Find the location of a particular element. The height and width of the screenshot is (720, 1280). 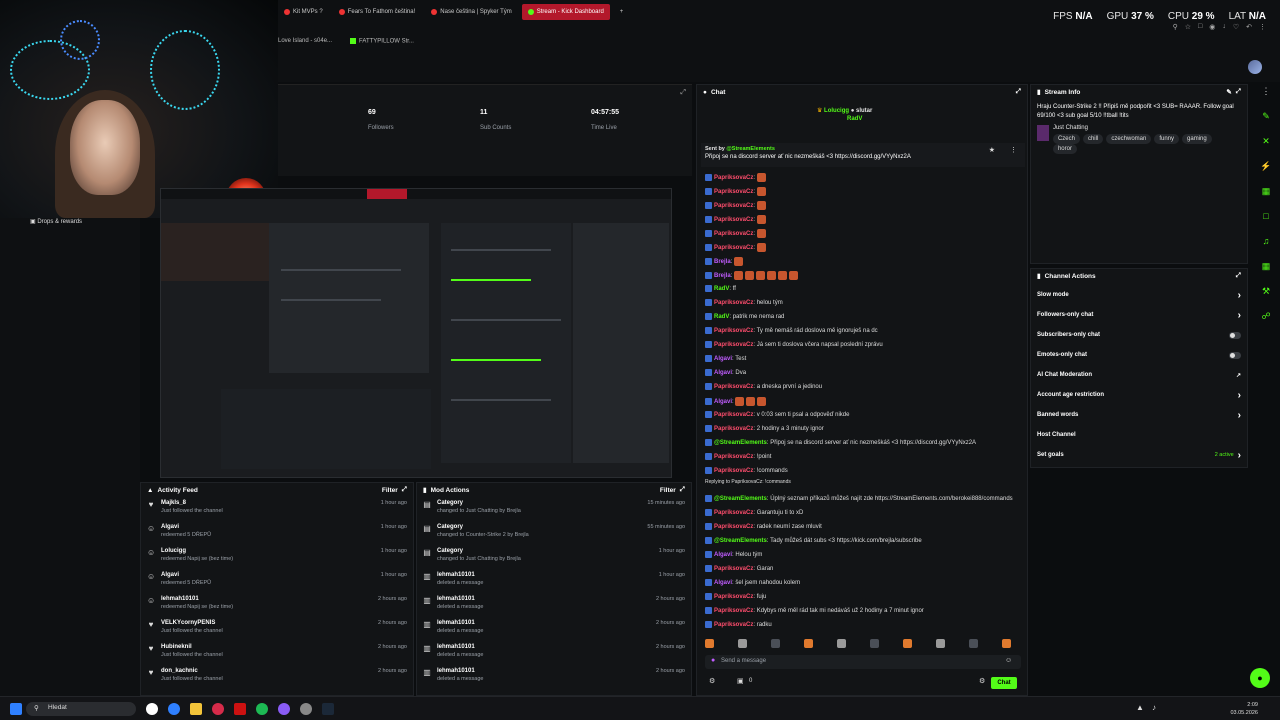

stream-tag: funny is located at coordinates (1167, 139).